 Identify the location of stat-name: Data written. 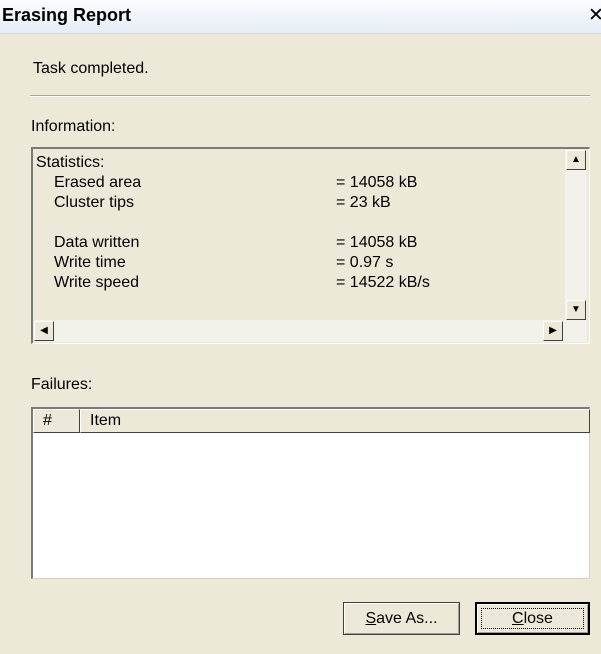
(97, 242).